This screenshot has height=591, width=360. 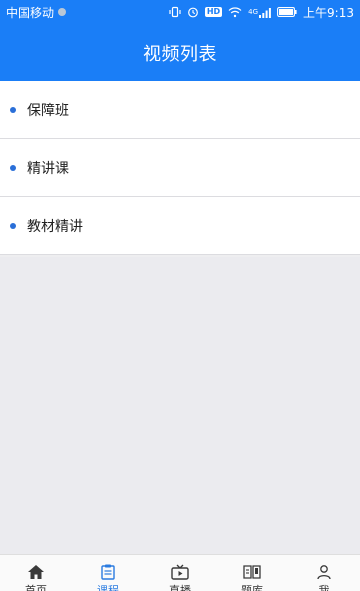 What do you see at coordinates (180, 587) in the screenshot?
I see `tab-label: 直播` at bounding box center [180, 587].